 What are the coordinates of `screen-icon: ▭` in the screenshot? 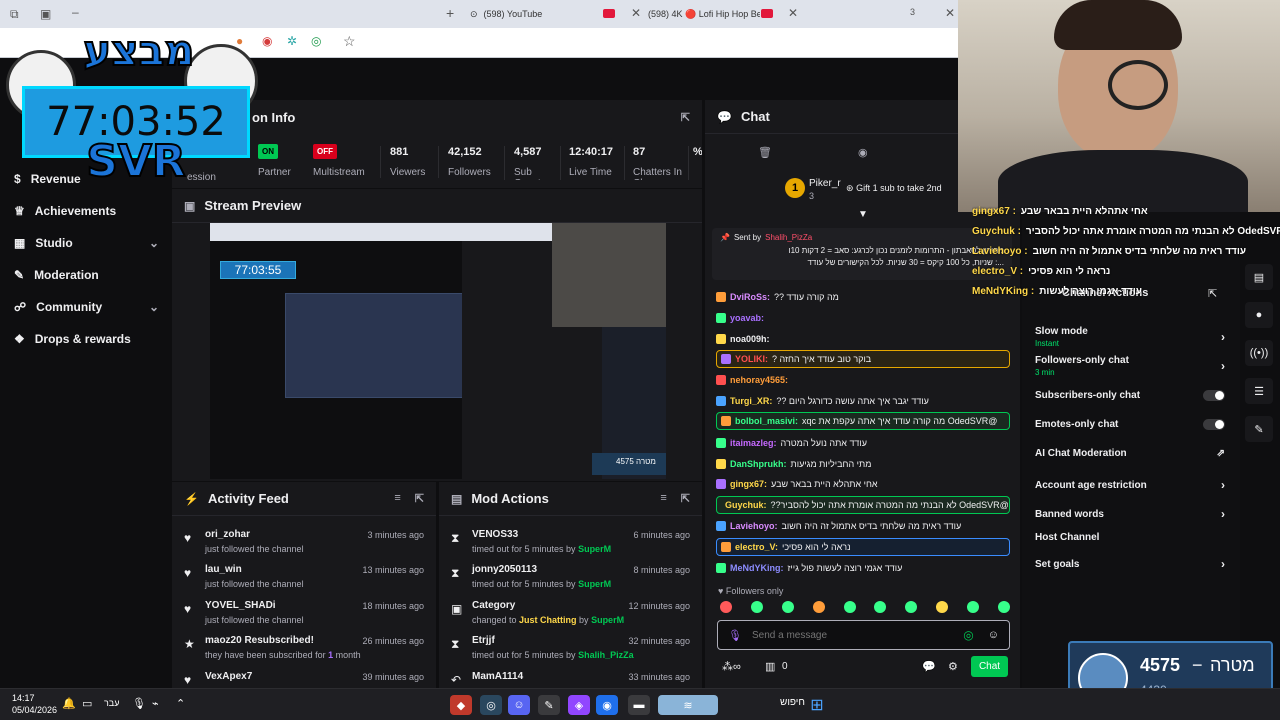 It's located at (87, 703).